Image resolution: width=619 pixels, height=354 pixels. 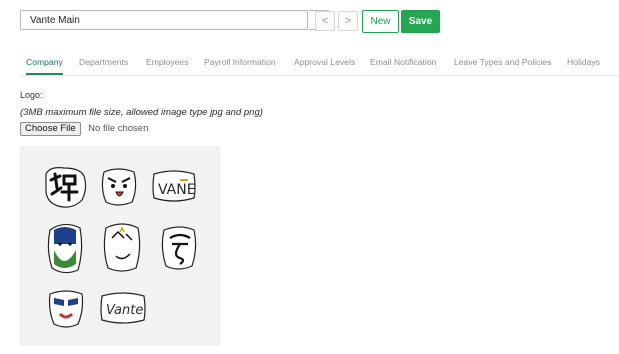 I want to click on sticker-vante-label: Vante, so click(x=124, y=310).